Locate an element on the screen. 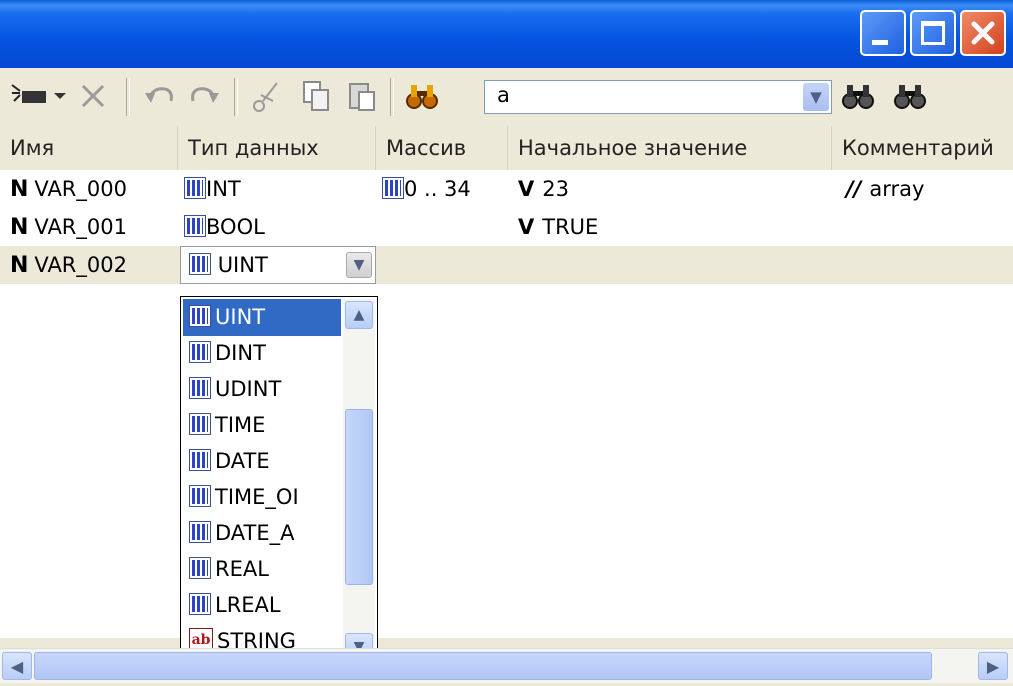 Image resolution: width=1013 pixels, height=686 pixels. list-item: TIME_OI is located at coordinates (262, 497).